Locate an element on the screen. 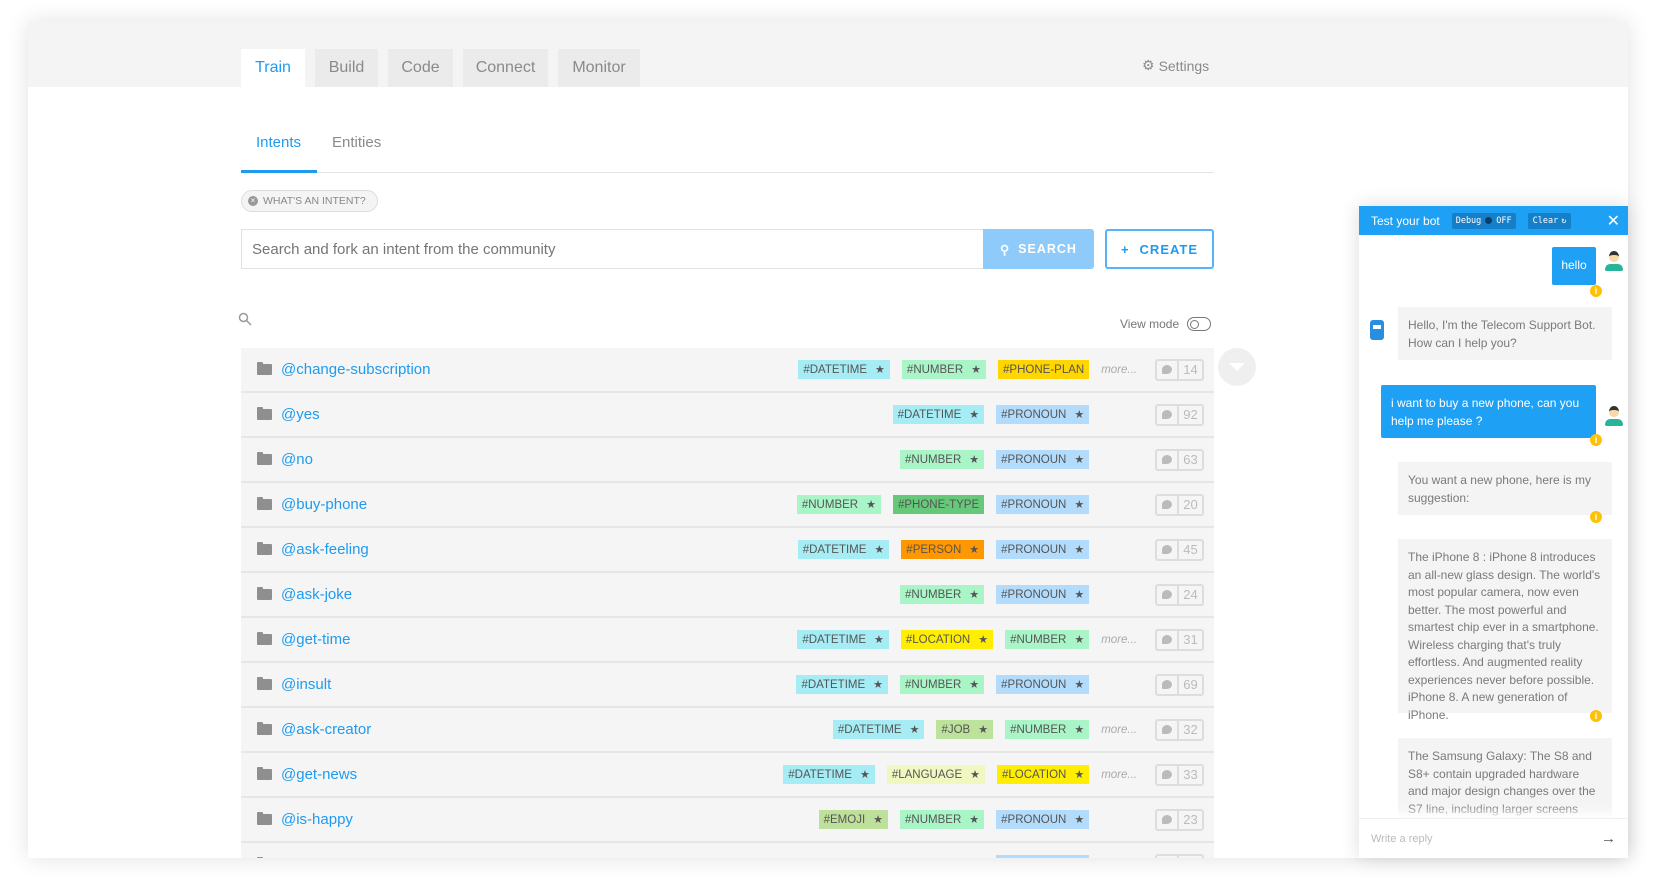 This screenshot has width=1656, height=892. entity-tag: #LANGUAGE ★ is located at coordinates (935, 774).